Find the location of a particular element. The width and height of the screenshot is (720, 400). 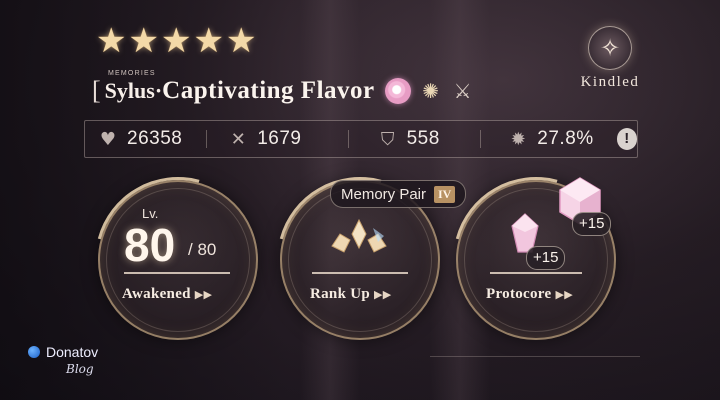

memory-pair-label: Memory Pair is located at coordinates (384, 194).